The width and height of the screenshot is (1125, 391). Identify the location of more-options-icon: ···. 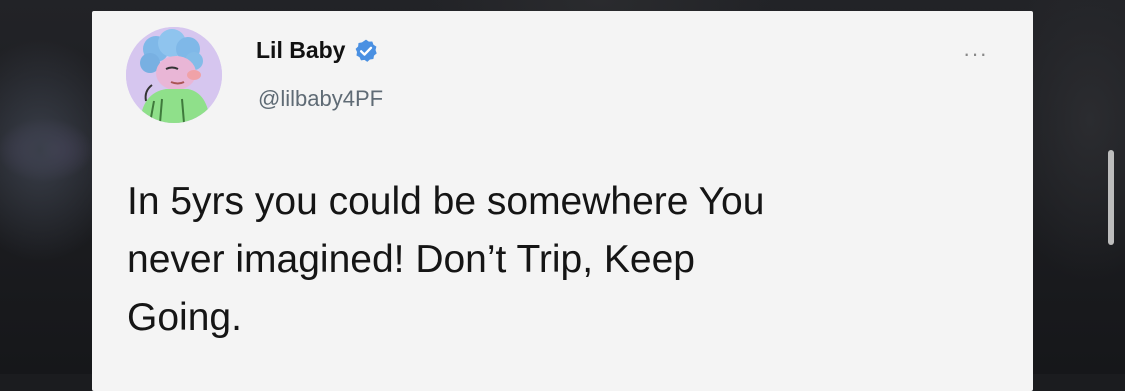
(975, 54).